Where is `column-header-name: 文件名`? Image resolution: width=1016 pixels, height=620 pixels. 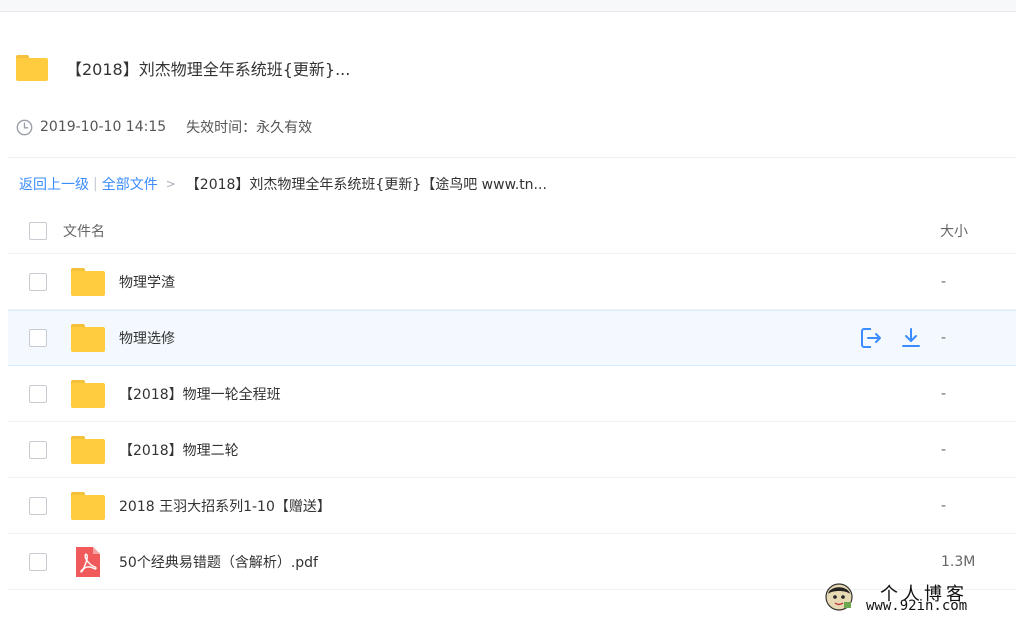 column-header-name: 文件名 is located at coordinates (84, 231).